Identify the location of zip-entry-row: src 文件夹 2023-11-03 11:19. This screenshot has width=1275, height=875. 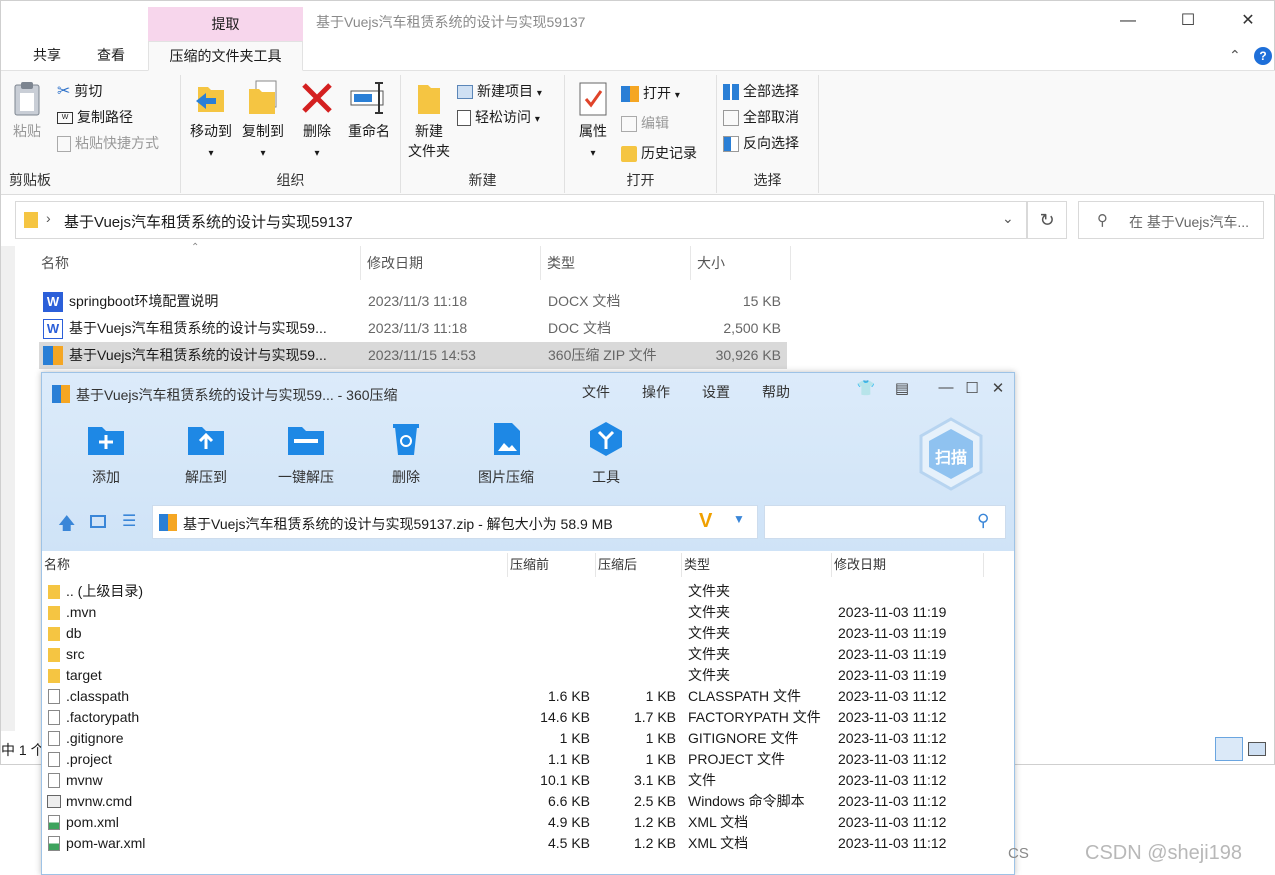
(528, 654).